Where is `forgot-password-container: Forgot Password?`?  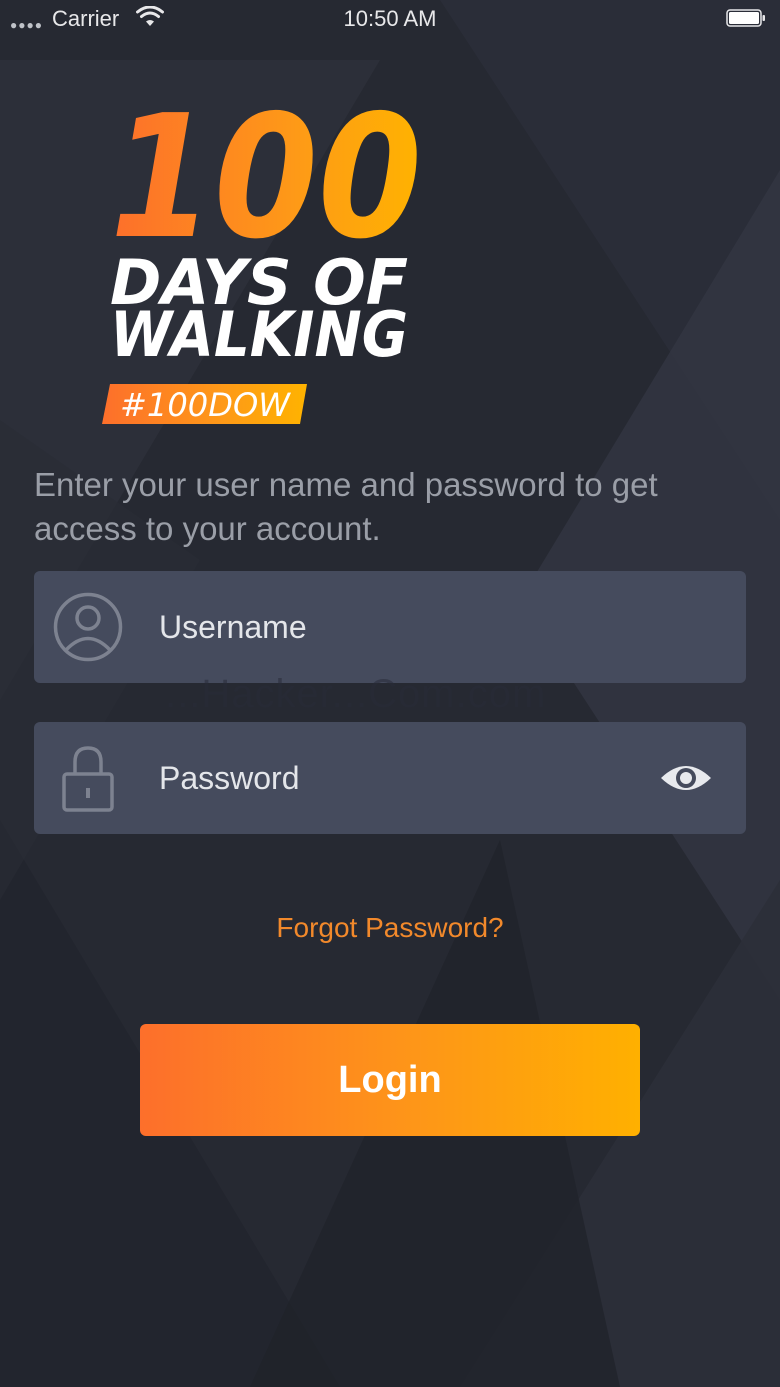
forgot-password-container: Forgot Password? is located at coordinates (390, 928).